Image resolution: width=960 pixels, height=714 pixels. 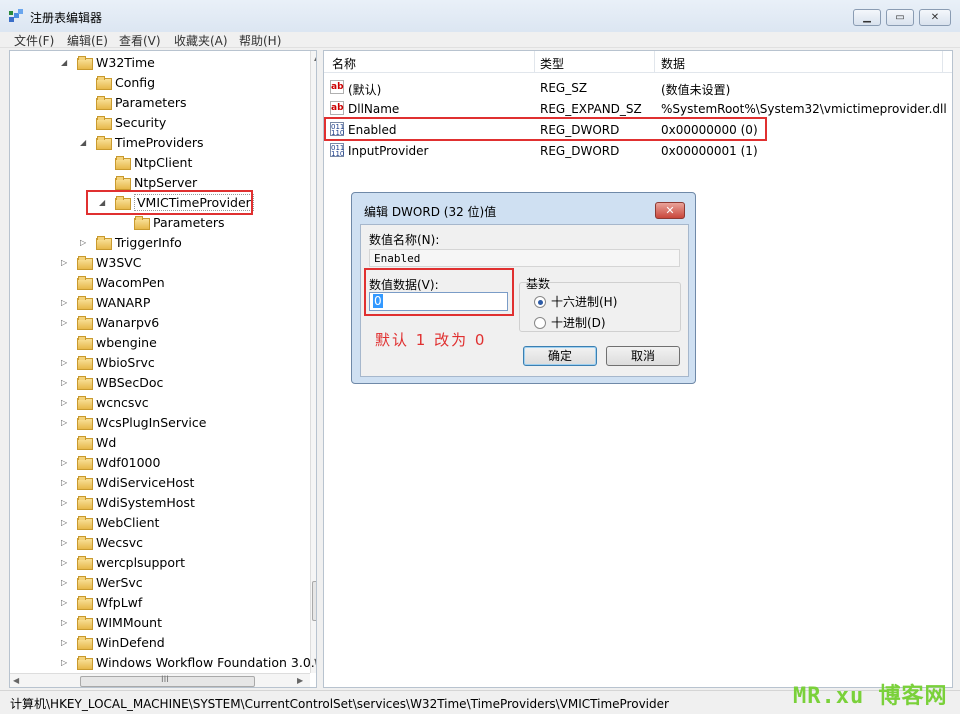 I want to click on tree-node-label: WANARP, so click(x=123, y=302).